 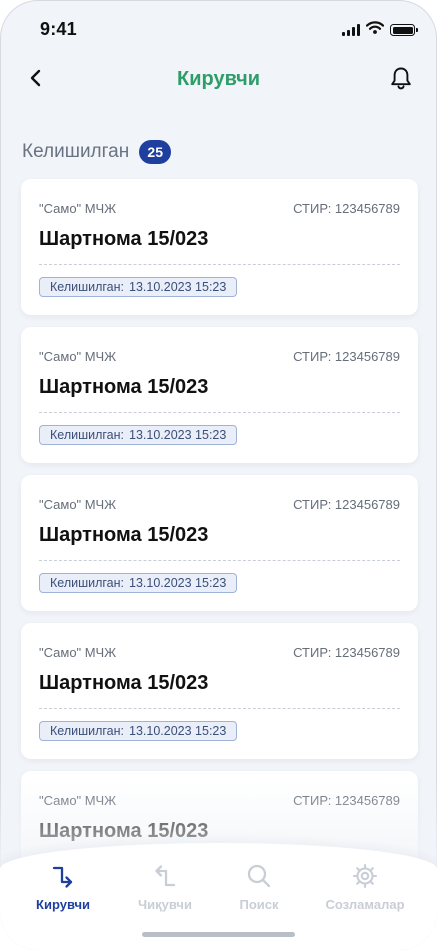 What do you see at coordinates (58, 29) in the screenshot?
I see `status-time: 9:41` at bounding box center [58, 29].